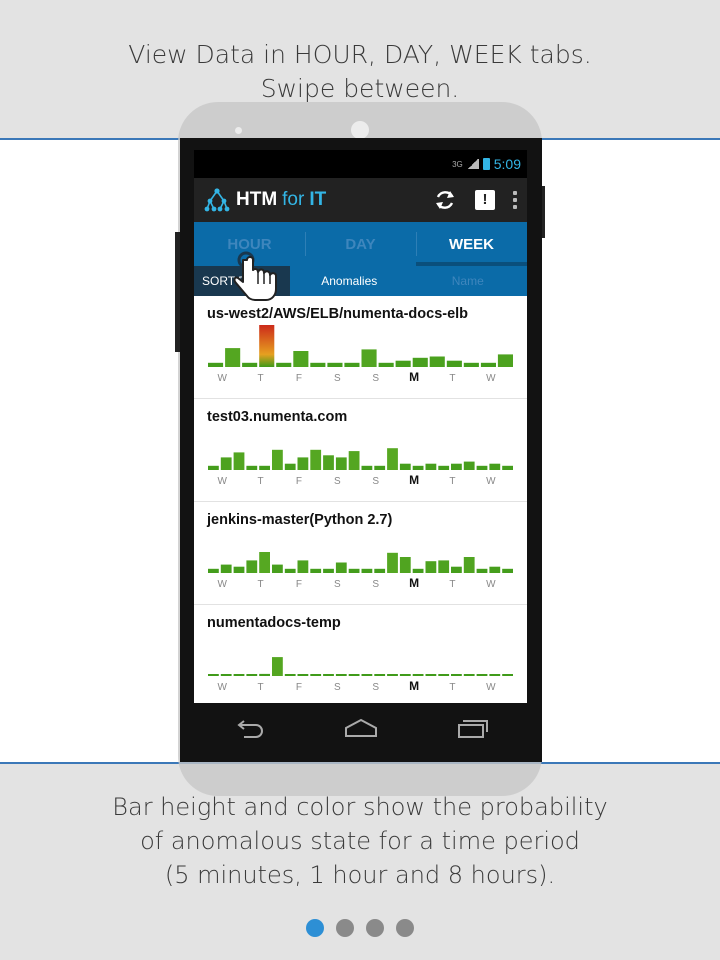 The width and height of the screenshot is (720, 960). I want to click on alert-icon: !, so click(485, 200).